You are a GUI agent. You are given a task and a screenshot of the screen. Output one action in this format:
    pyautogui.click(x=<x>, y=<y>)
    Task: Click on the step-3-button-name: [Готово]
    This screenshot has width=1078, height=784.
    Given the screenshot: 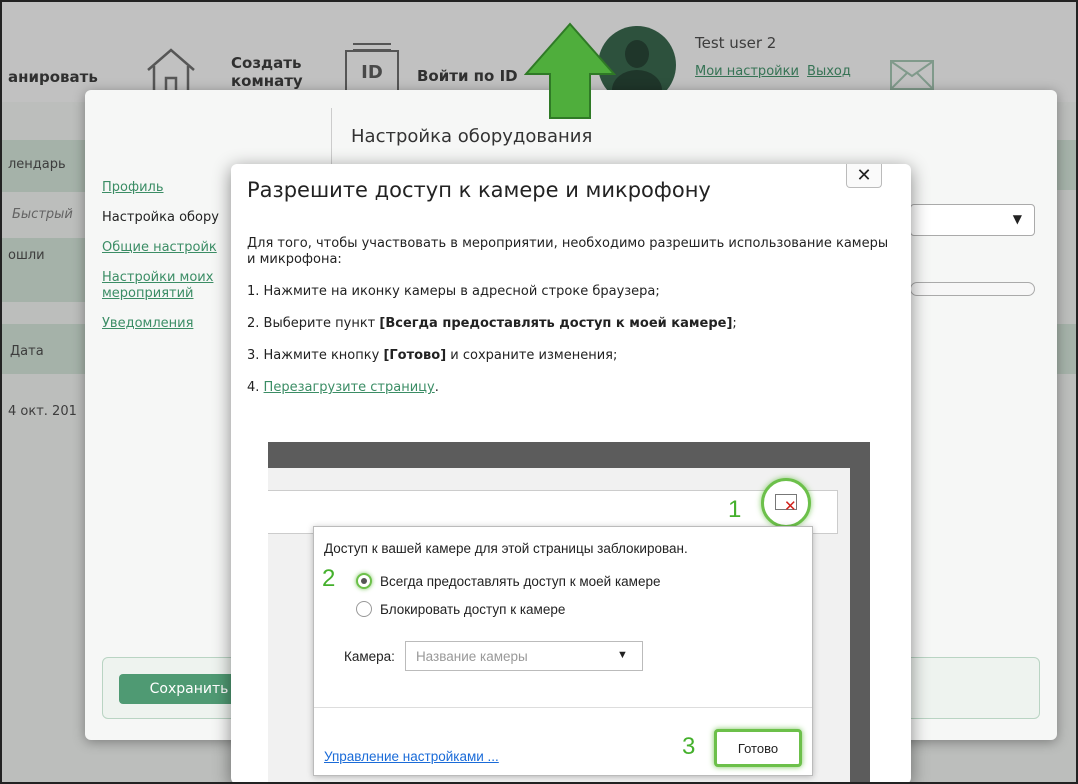 What is the action you would take?
    pyautogui.click(x=415, y=355)
    